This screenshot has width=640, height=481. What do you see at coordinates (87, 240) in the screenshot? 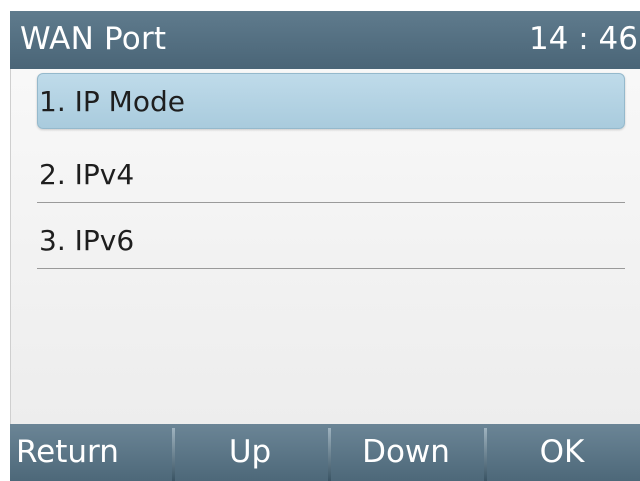
I see `menu-item-label: 3. IPv6` at bounding box center [87, 240].